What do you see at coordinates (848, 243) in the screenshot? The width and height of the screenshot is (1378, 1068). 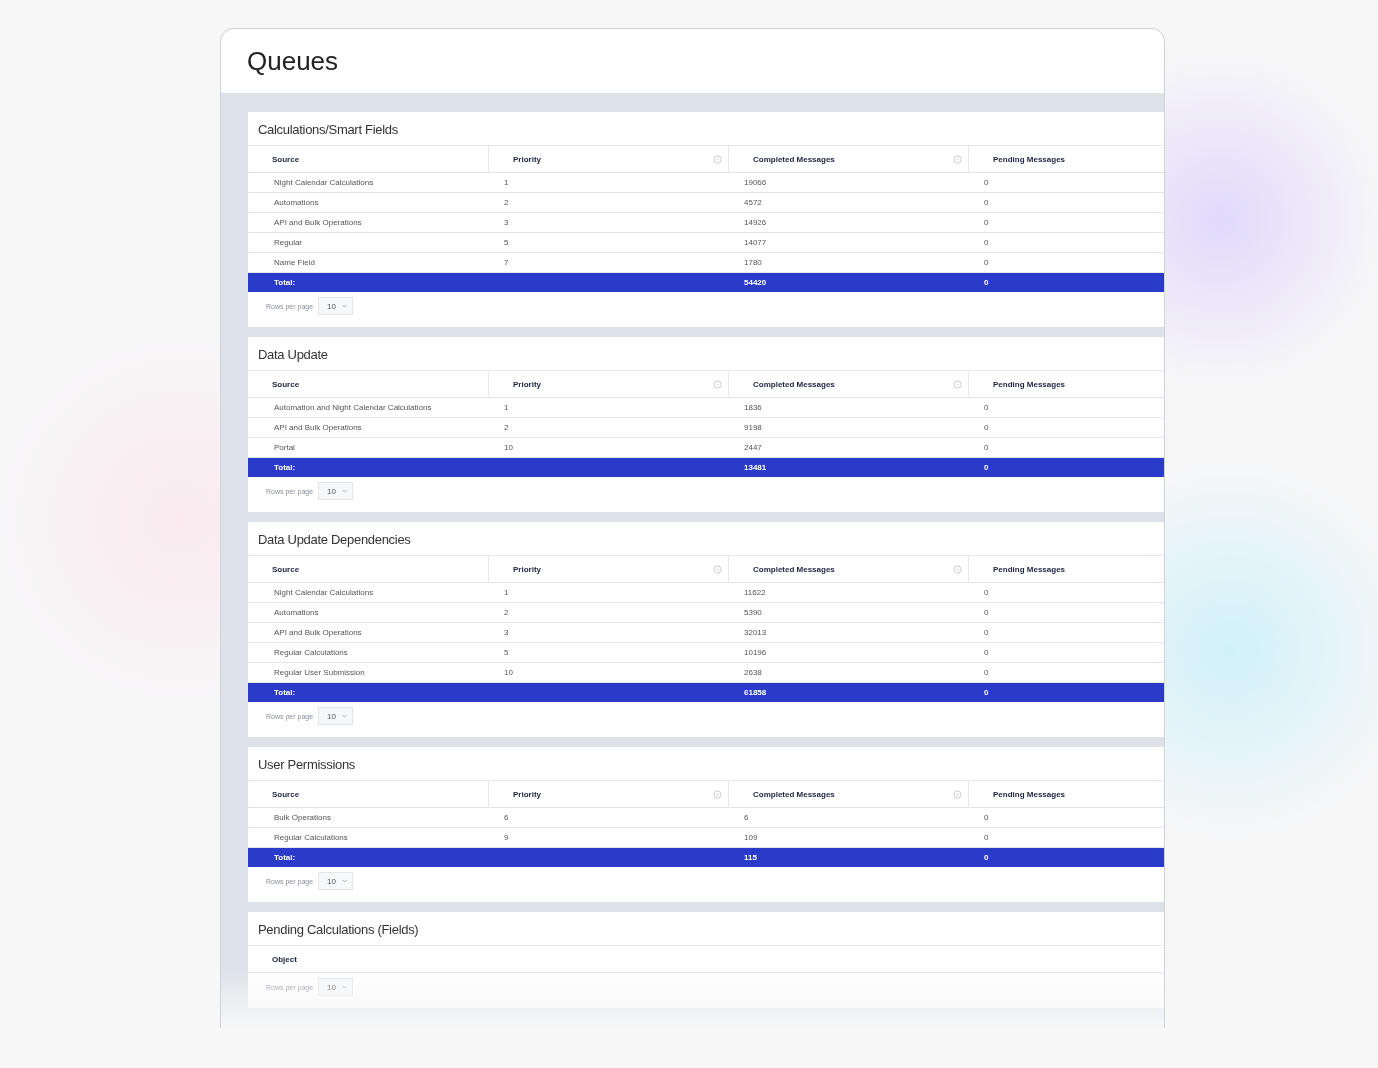 I see `table-cell: 14077` at bounding box center [848, 243].